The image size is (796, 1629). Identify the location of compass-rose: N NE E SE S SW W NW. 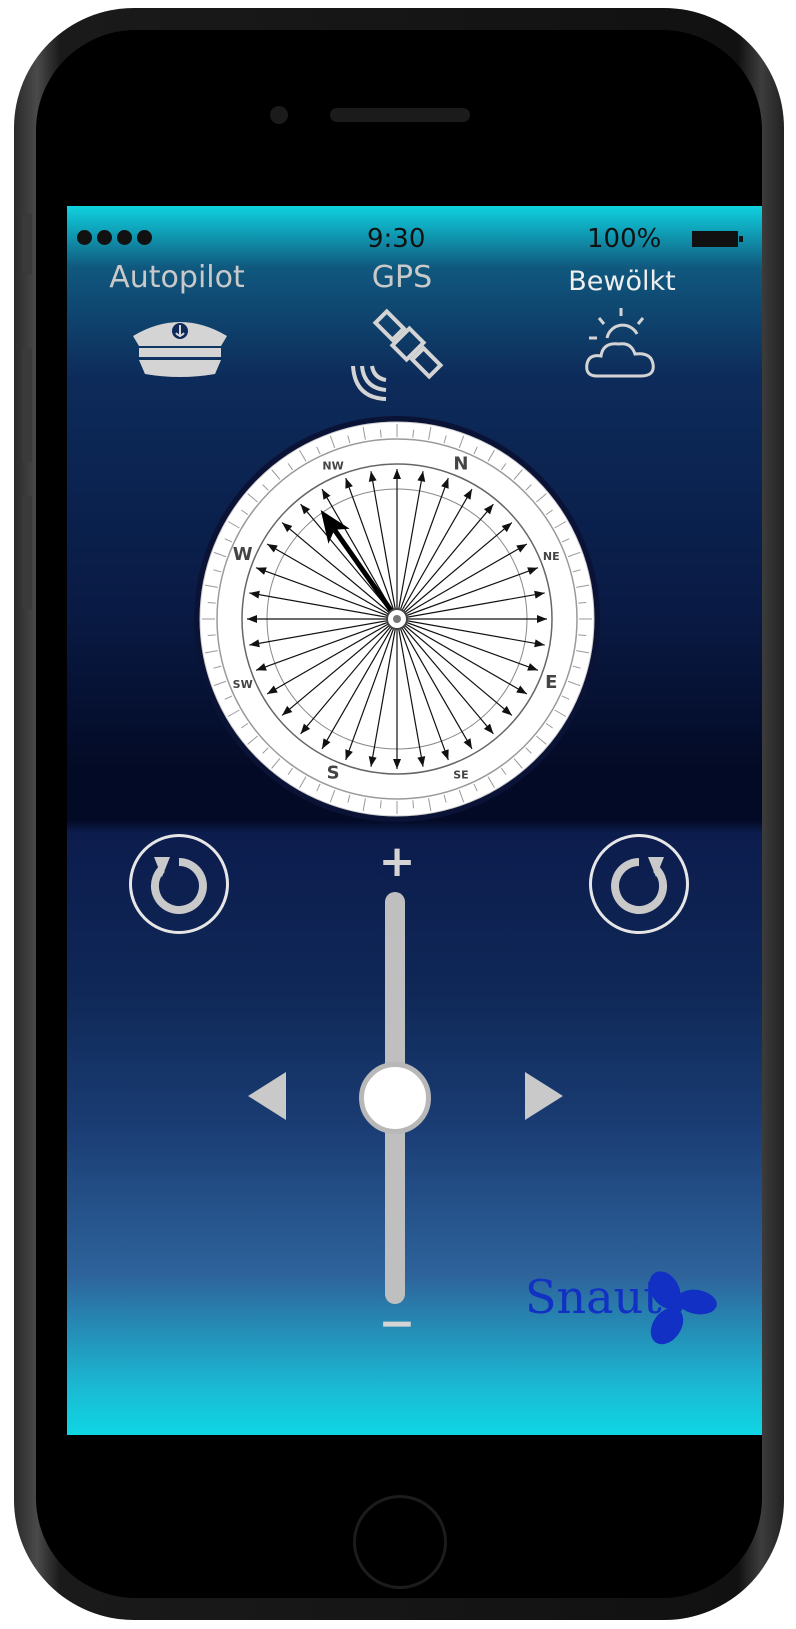
(397, 619).